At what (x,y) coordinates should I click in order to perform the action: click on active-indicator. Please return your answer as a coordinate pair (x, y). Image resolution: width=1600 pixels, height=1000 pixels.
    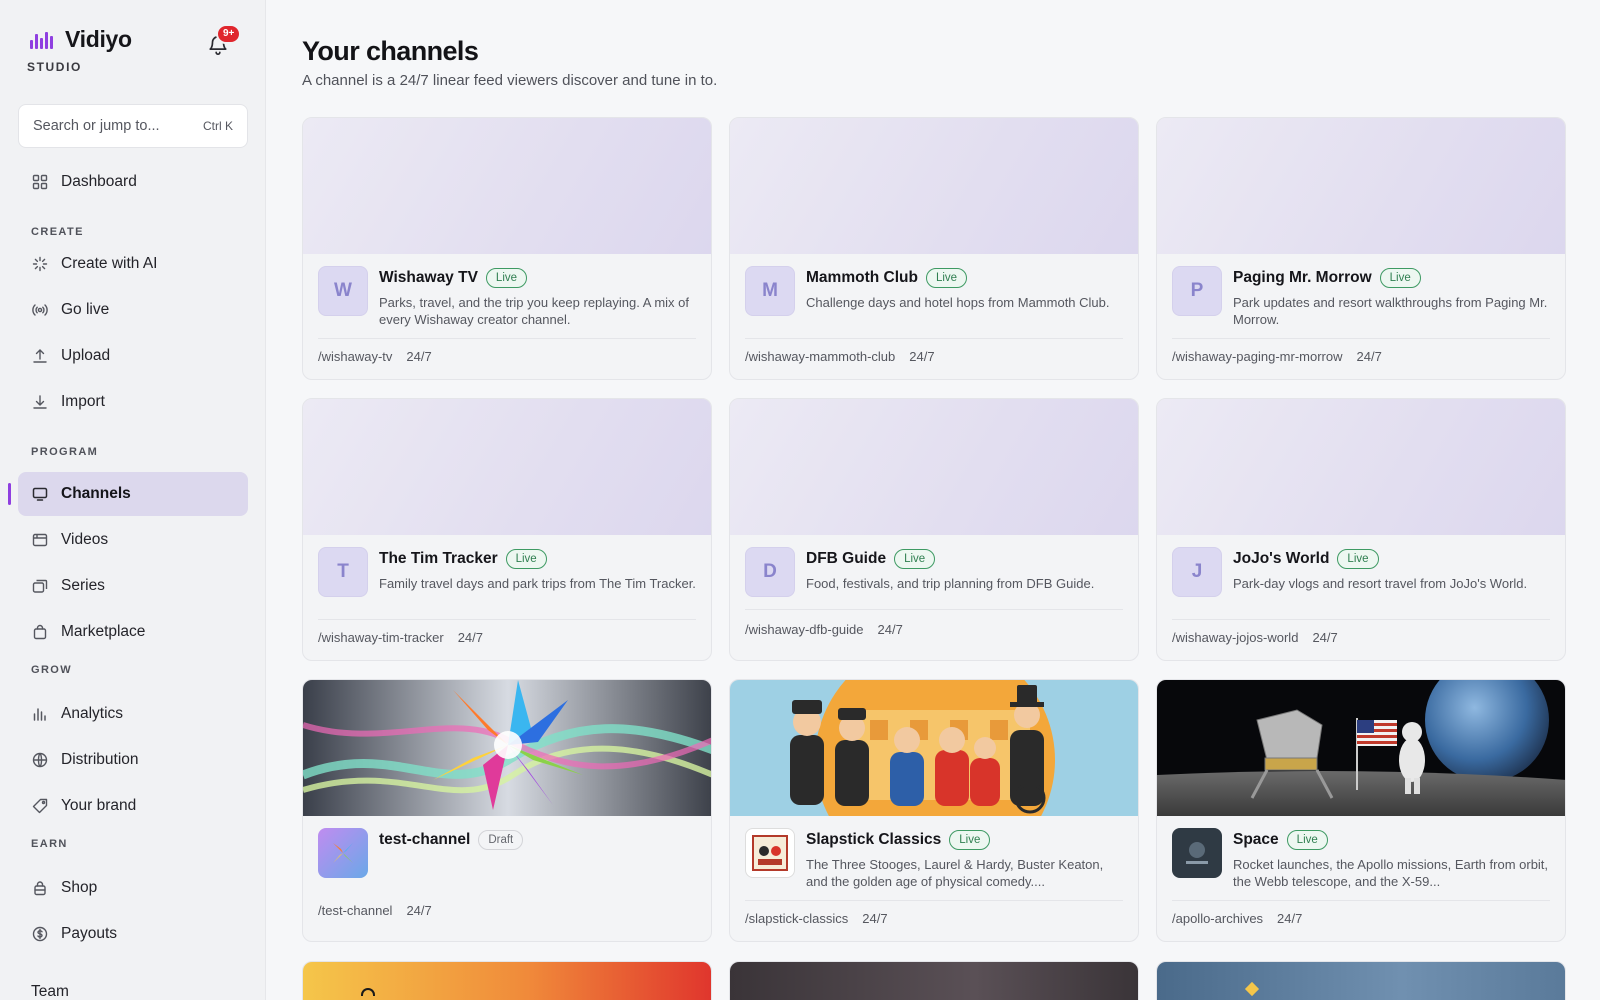
    Looking at the image, I should click on (9, 494).